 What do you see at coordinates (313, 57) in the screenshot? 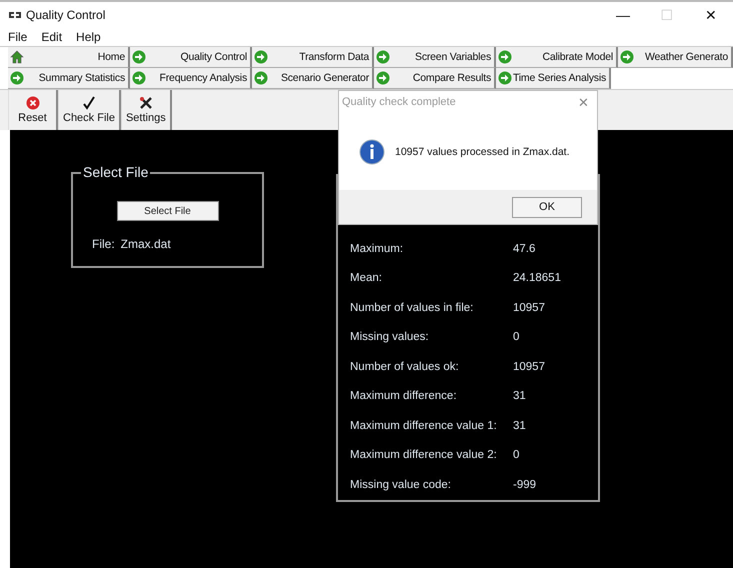
I see `nav-button: Transform Data` at bounding box center [313, 57].